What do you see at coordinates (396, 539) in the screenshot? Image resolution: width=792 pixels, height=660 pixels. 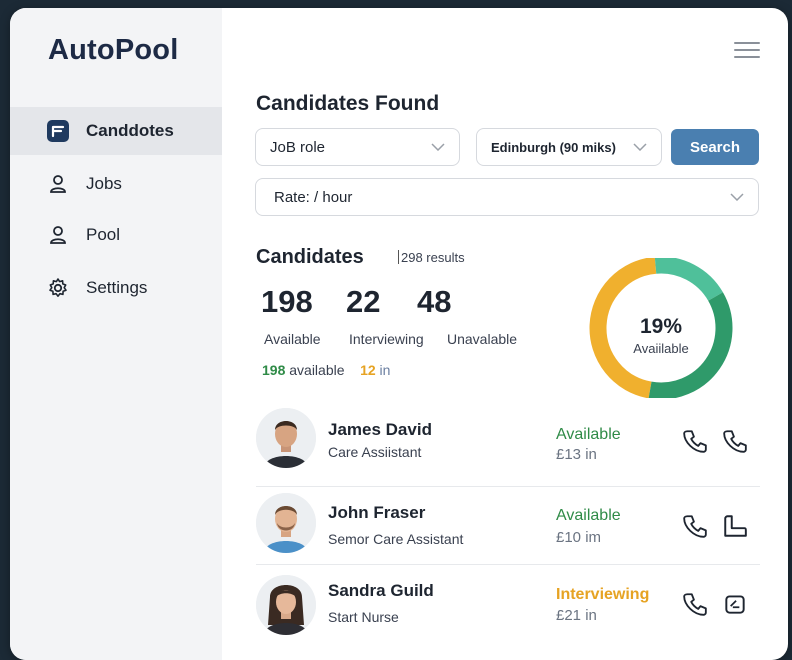 I see `candidate-role: Semor Care Assistant` at bounding box center [396, 539].